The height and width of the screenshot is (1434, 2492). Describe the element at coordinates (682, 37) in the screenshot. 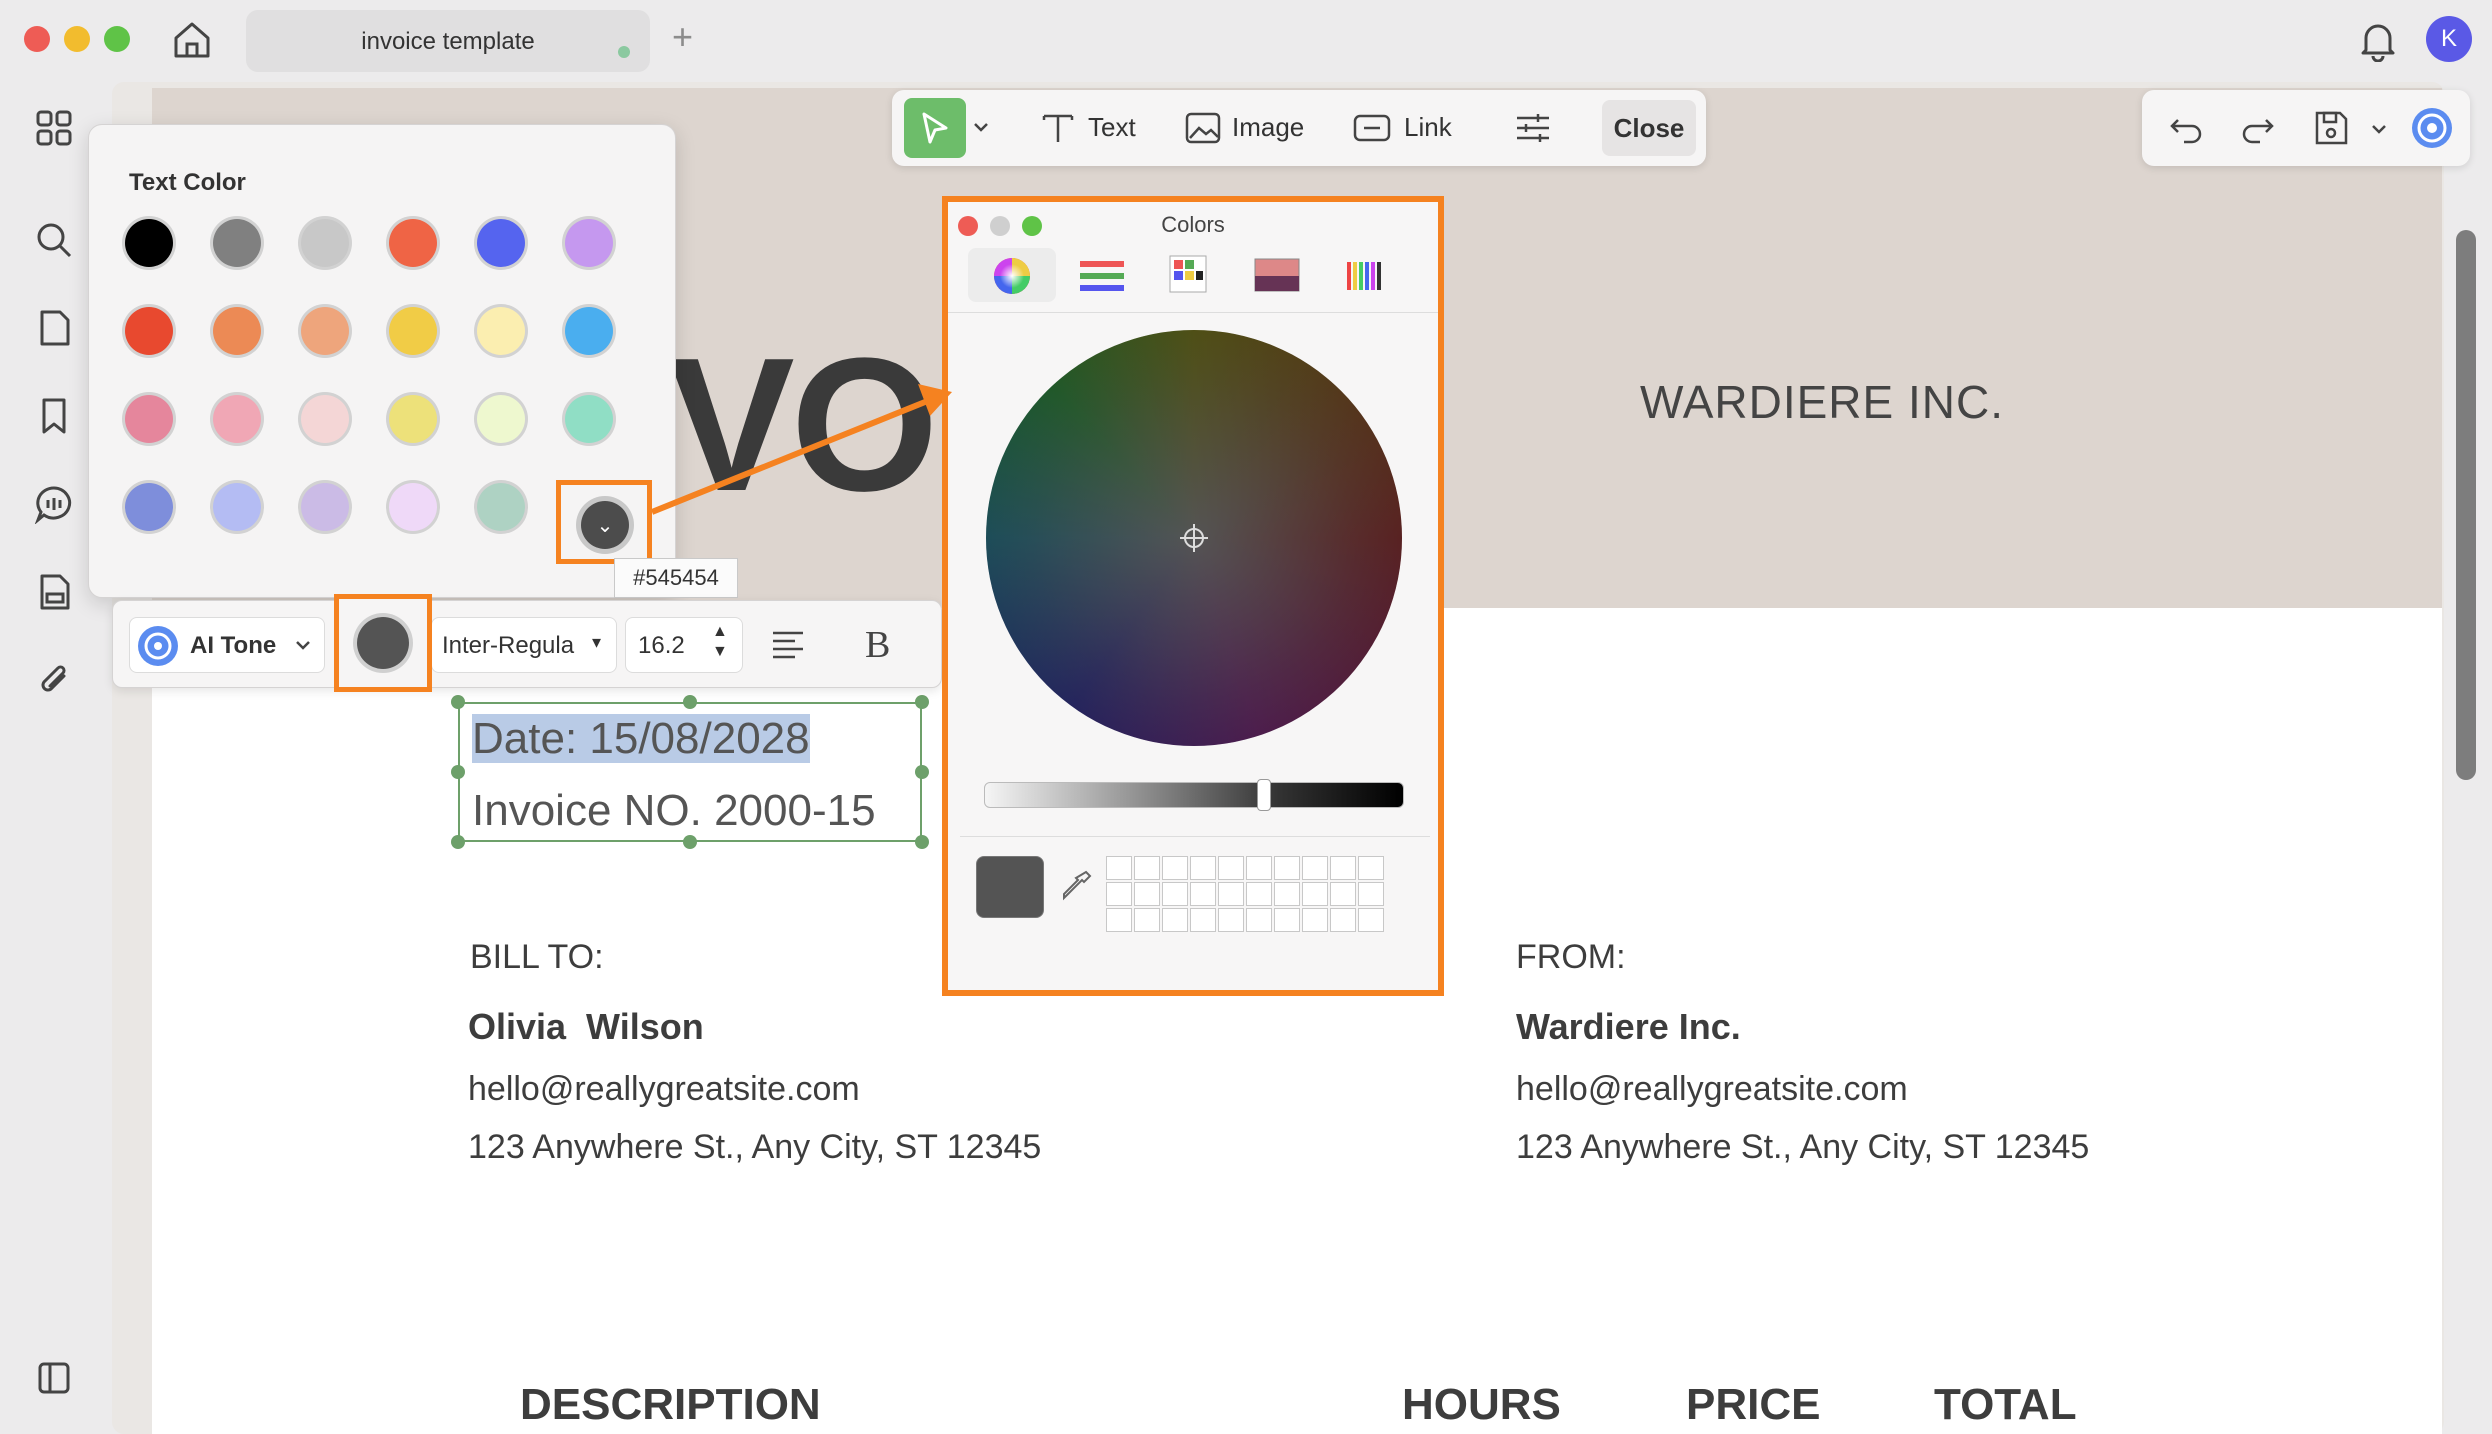

I see `new-tab-button: +` at that location.